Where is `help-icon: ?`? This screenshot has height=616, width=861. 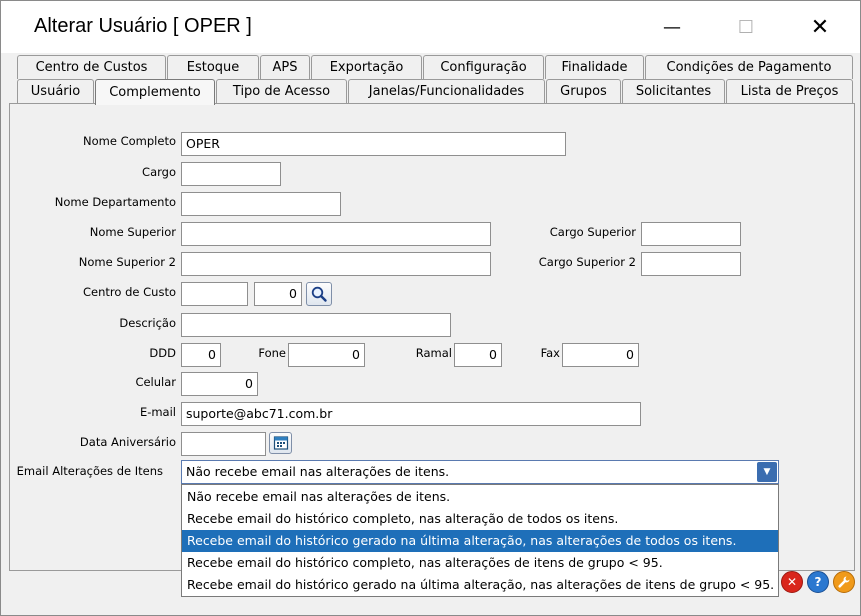
help-icon: ? is located at coordinates (818, 582).